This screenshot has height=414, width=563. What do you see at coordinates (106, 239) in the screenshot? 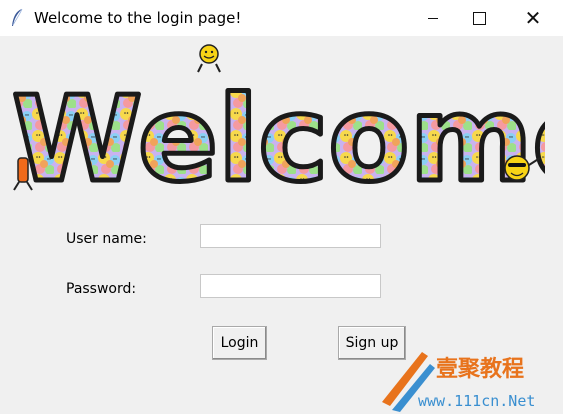
I see `username-label: User name:` at bounding box center [106, 239].